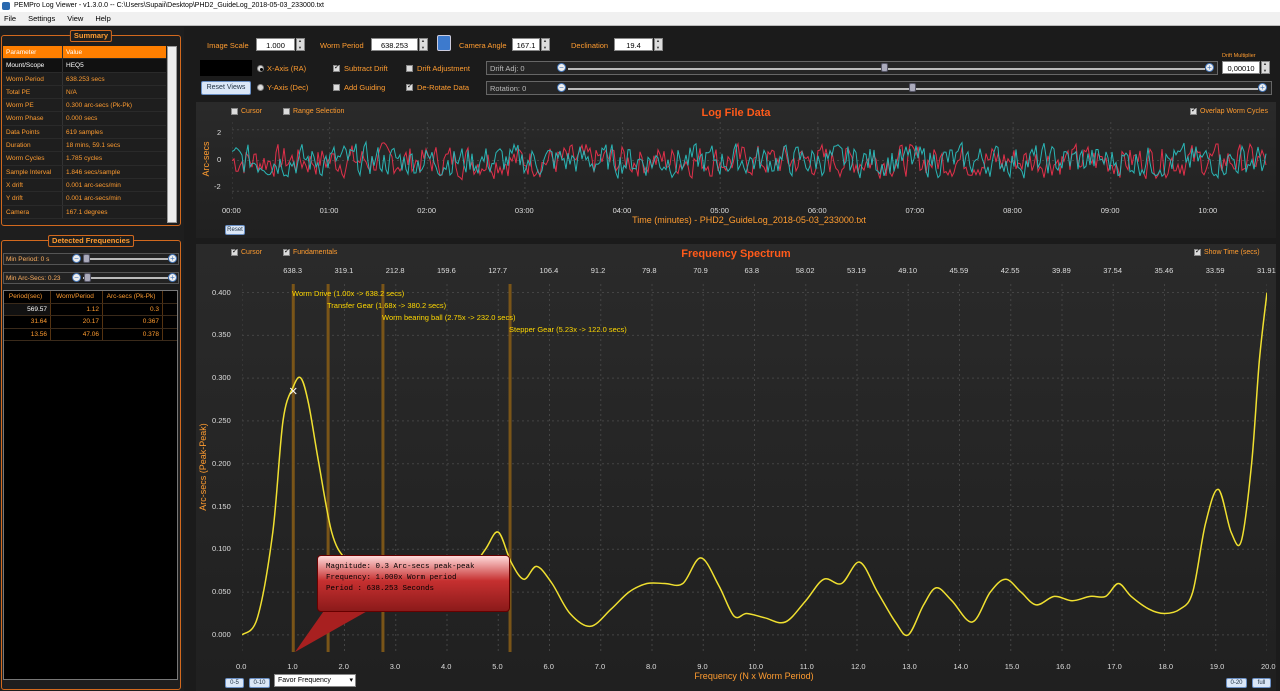 This screenshot has height=691, width=1280. I want to click on menu-settings: Settings, so click(41, 18).